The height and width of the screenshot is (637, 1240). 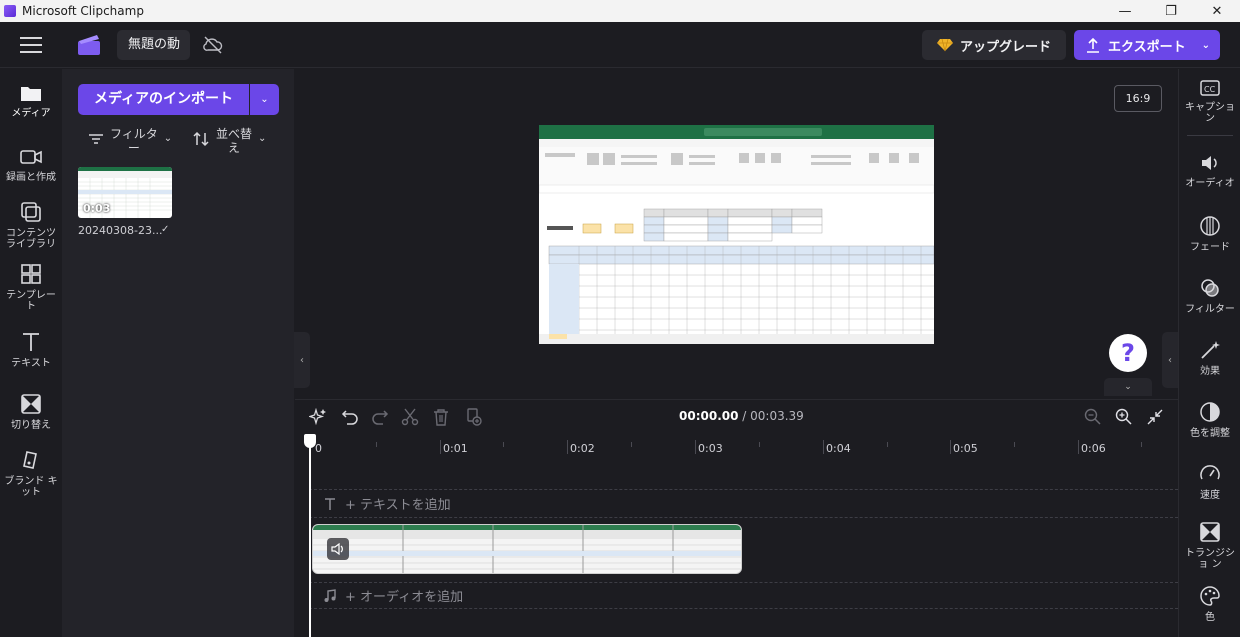 What do you see at coordinates (31, 45) in the screenshot?
I see `hamburger-menu-icon` at bounding box center [31, 45].